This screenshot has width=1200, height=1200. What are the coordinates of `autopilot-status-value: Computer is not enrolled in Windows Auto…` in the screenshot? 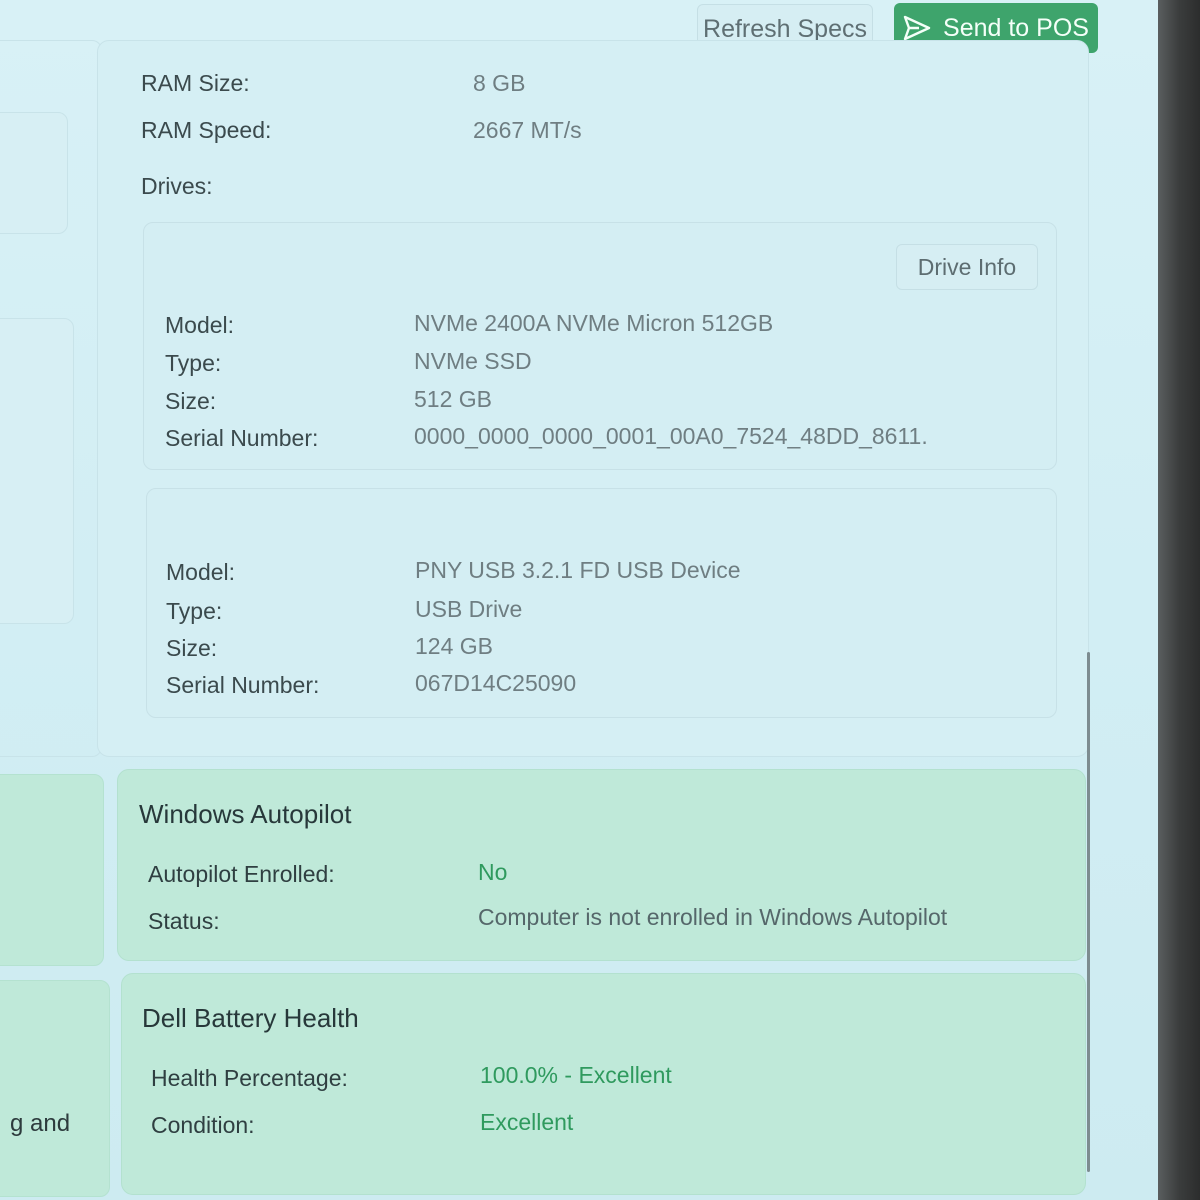 It's located at (713, 917).